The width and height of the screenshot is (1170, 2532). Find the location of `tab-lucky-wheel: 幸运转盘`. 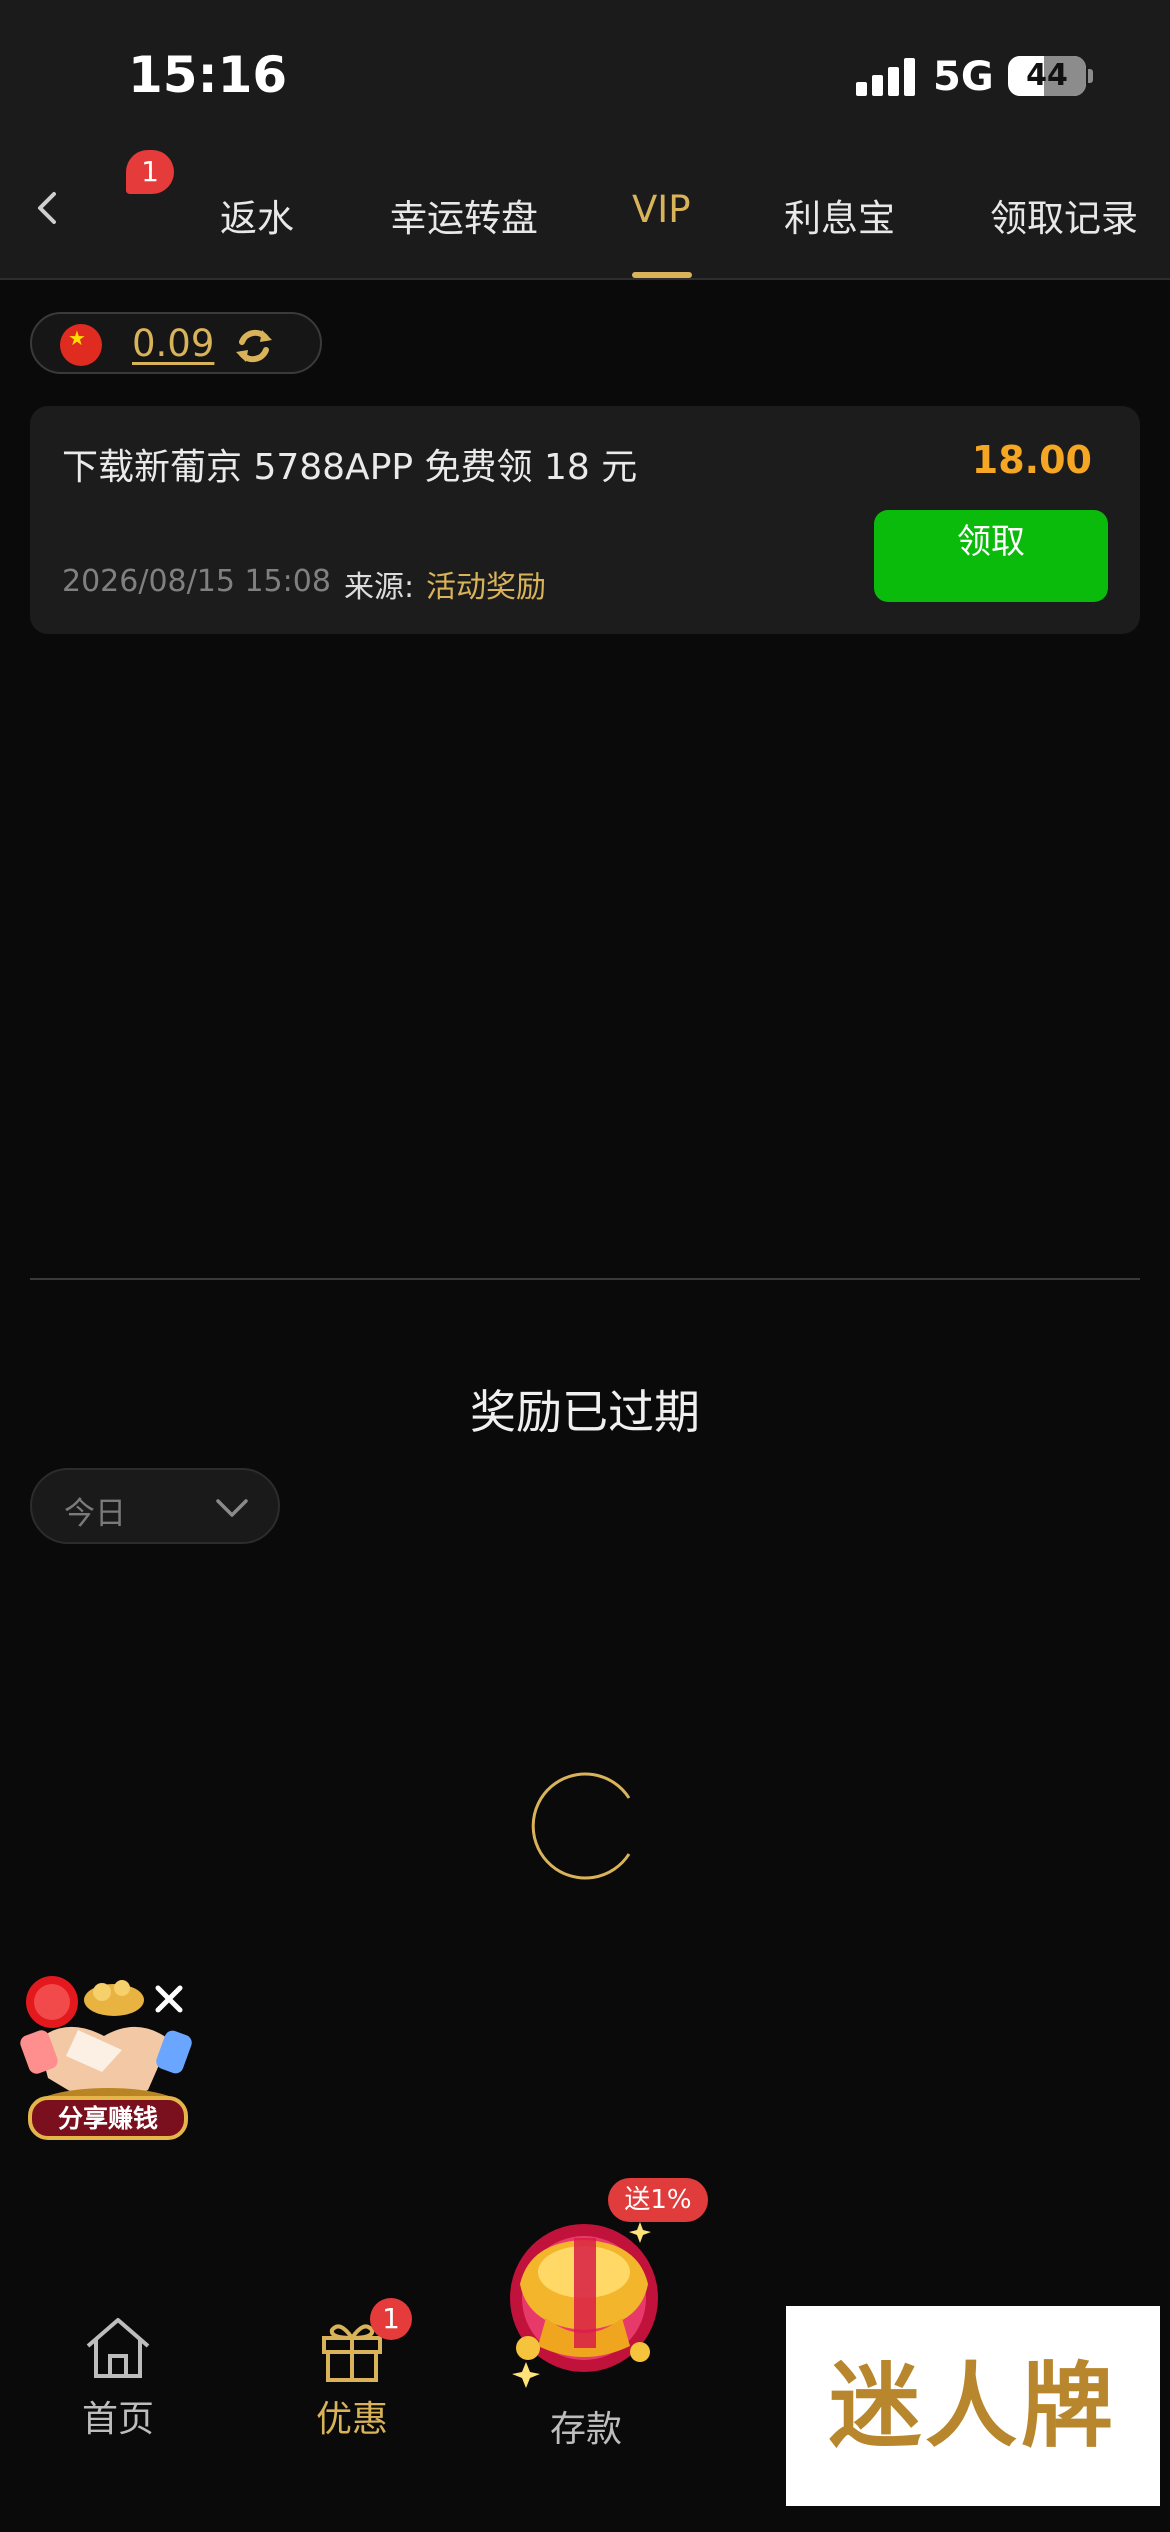

tab-lucky-wheel: 幸运转盘 is located at coordinates (464, 215).